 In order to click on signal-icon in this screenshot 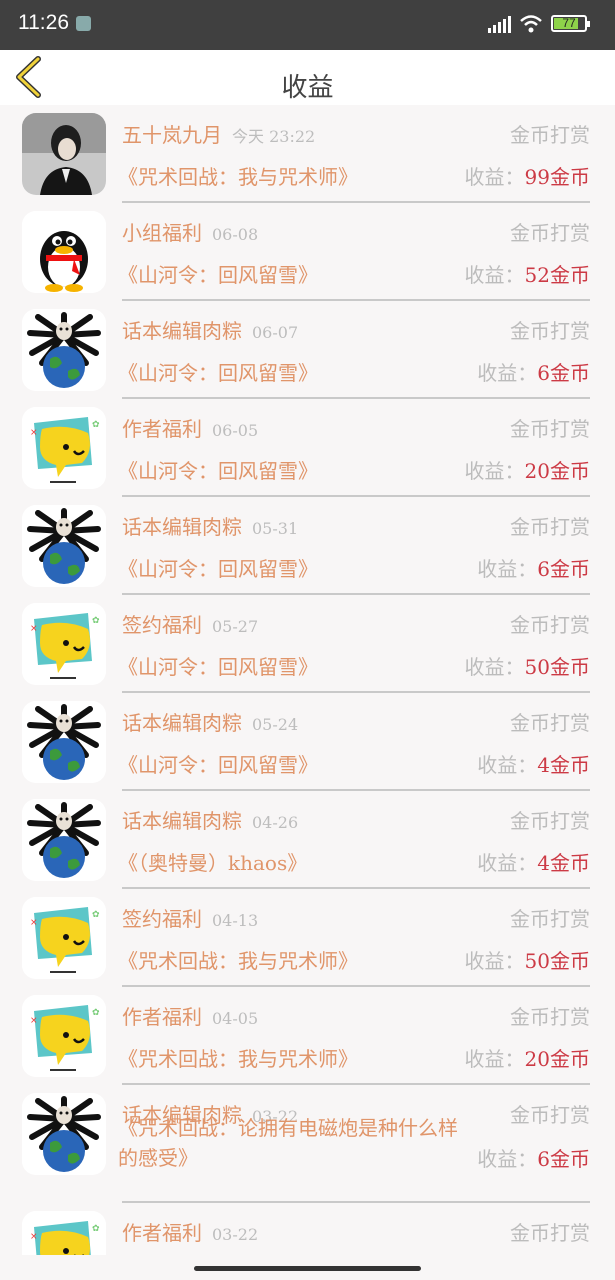, I will do `click(499, 24)`.